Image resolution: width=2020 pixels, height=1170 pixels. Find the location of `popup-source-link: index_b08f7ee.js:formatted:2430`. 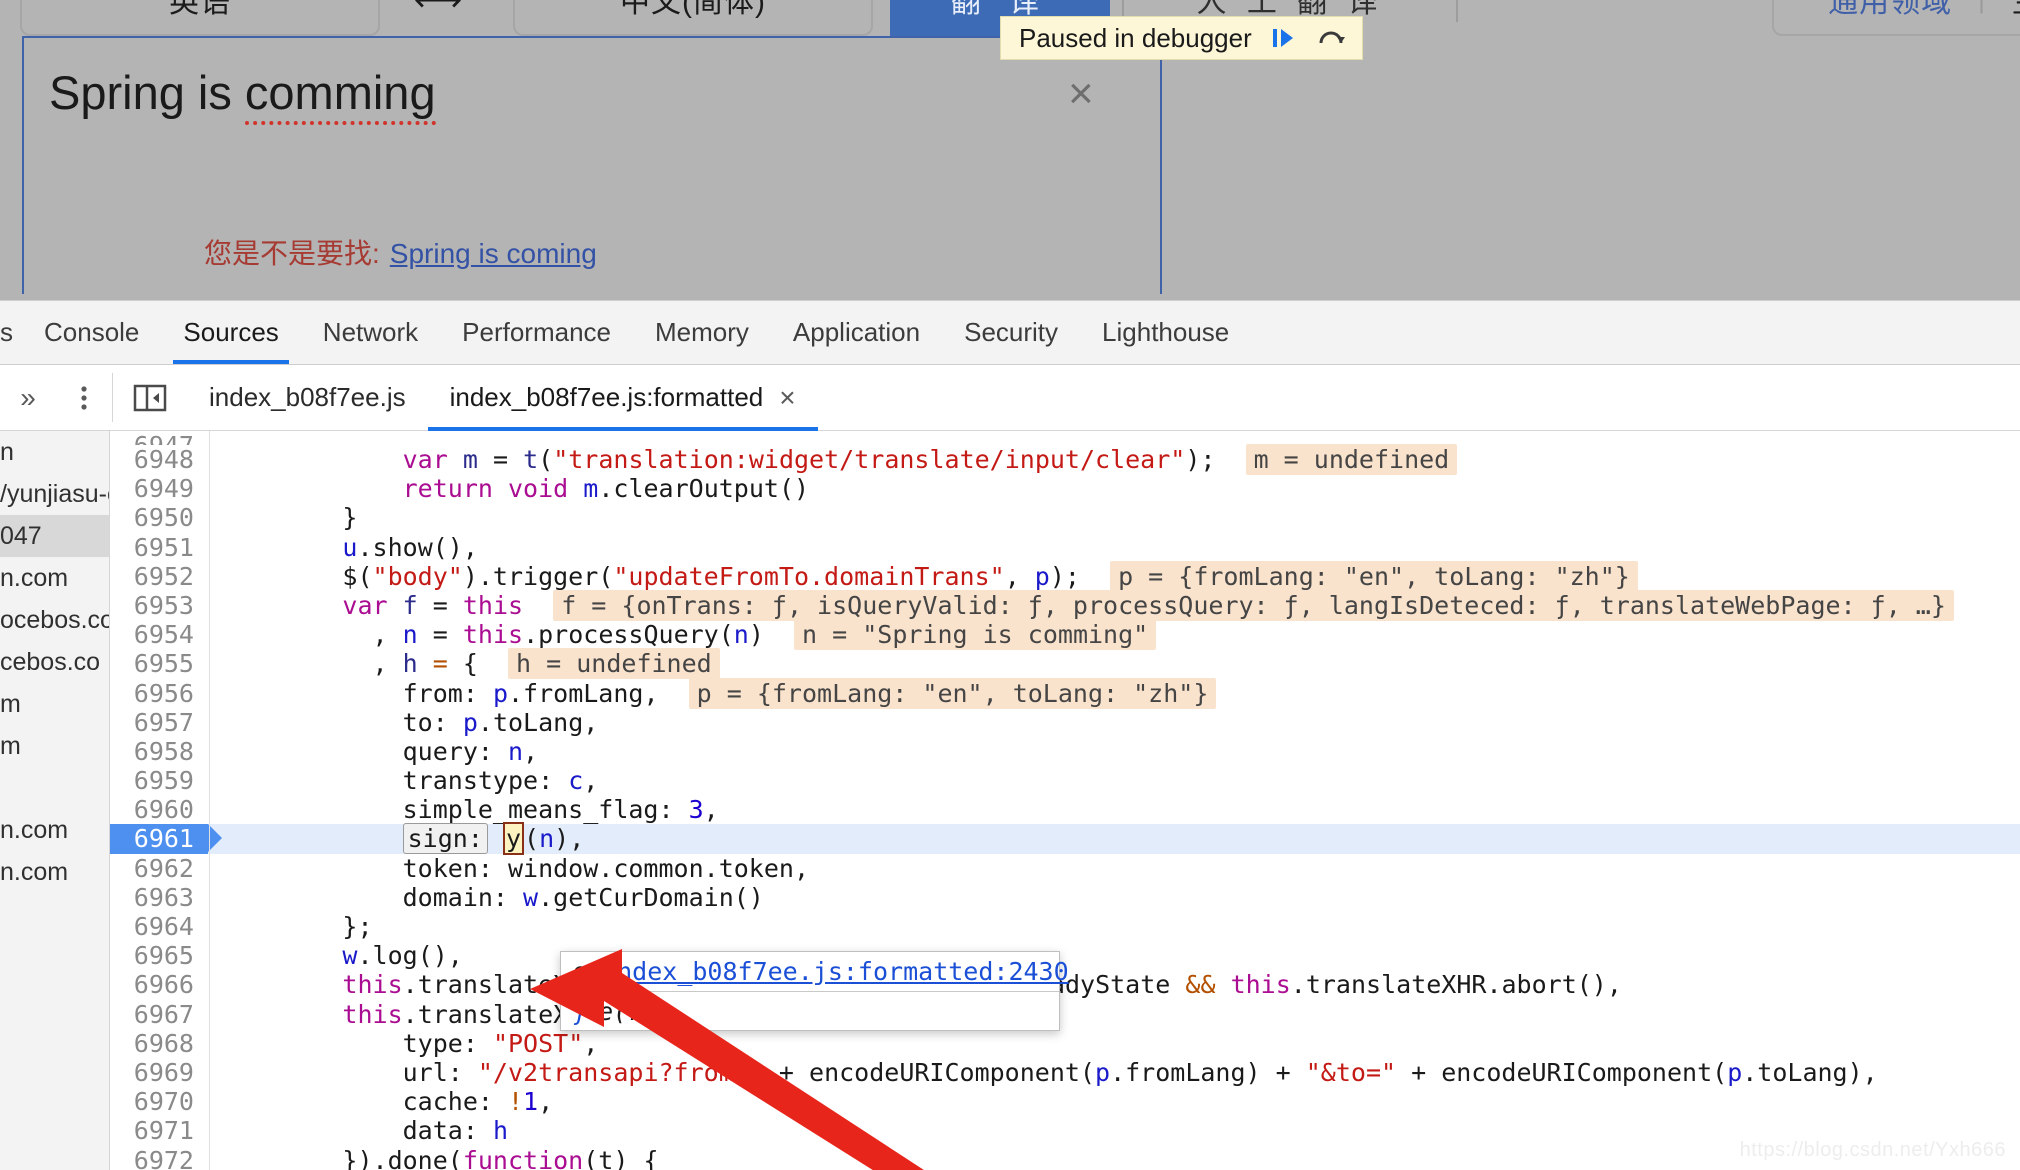

popup-source-link: index_b08f7ee.js:formatted:2430 is located at coordinates (835, 971).